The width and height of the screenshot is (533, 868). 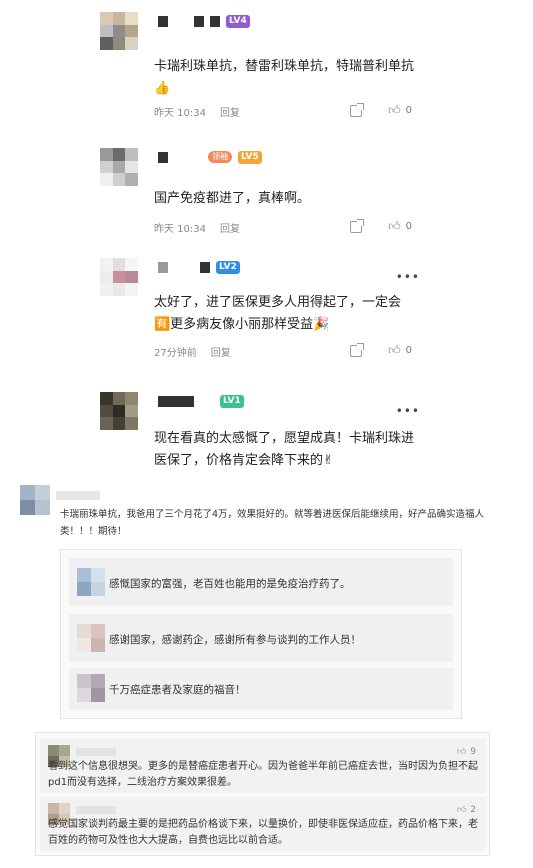 I want to click on reply-text: 感慨国家的富强，老百姓也能用的是免疫治疗药了。, so click(x=230, y=584).